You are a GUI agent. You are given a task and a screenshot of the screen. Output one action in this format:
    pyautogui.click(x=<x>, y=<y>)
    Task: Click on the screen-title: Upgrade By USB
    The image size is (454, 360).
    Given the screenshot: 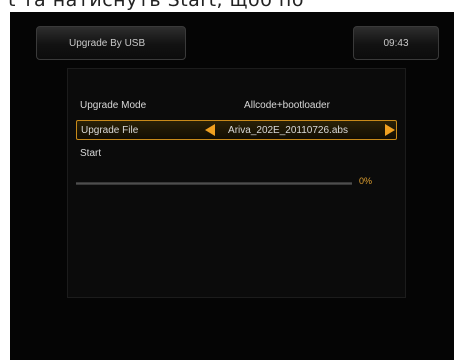 What is the action you would take?
    pyautogui.click(x=111, y=43)
    